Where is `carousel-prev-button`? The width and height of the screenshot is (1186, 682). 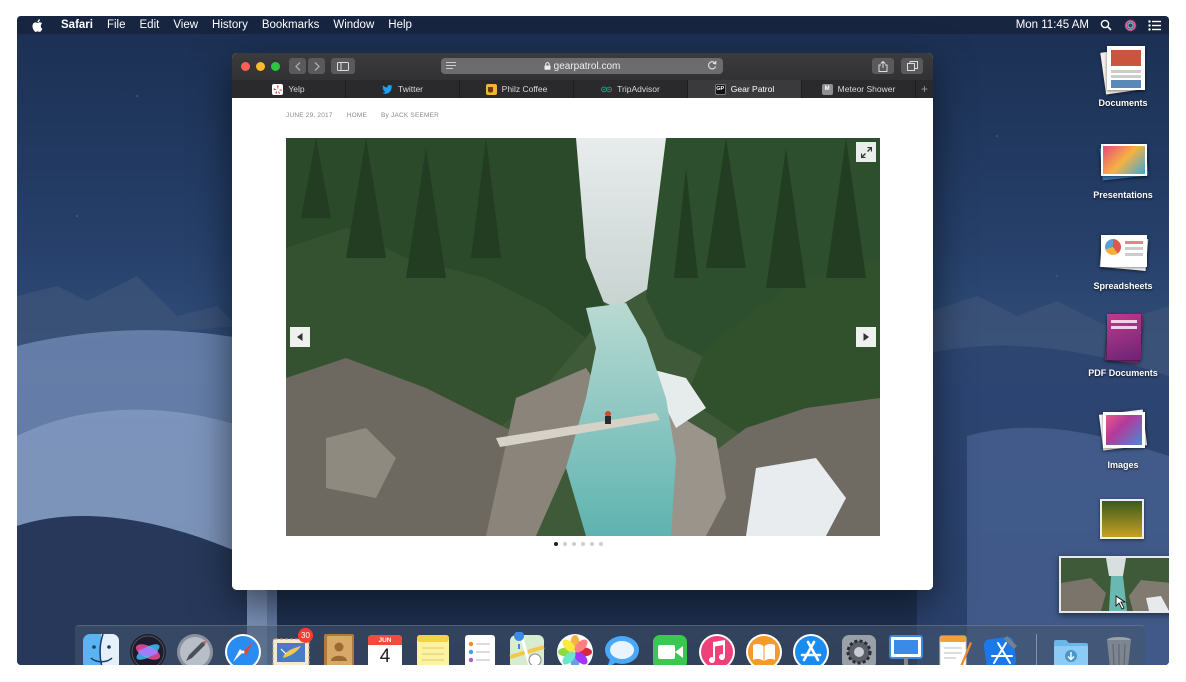
carousel-prev-button is located at coordinates (300, 337).